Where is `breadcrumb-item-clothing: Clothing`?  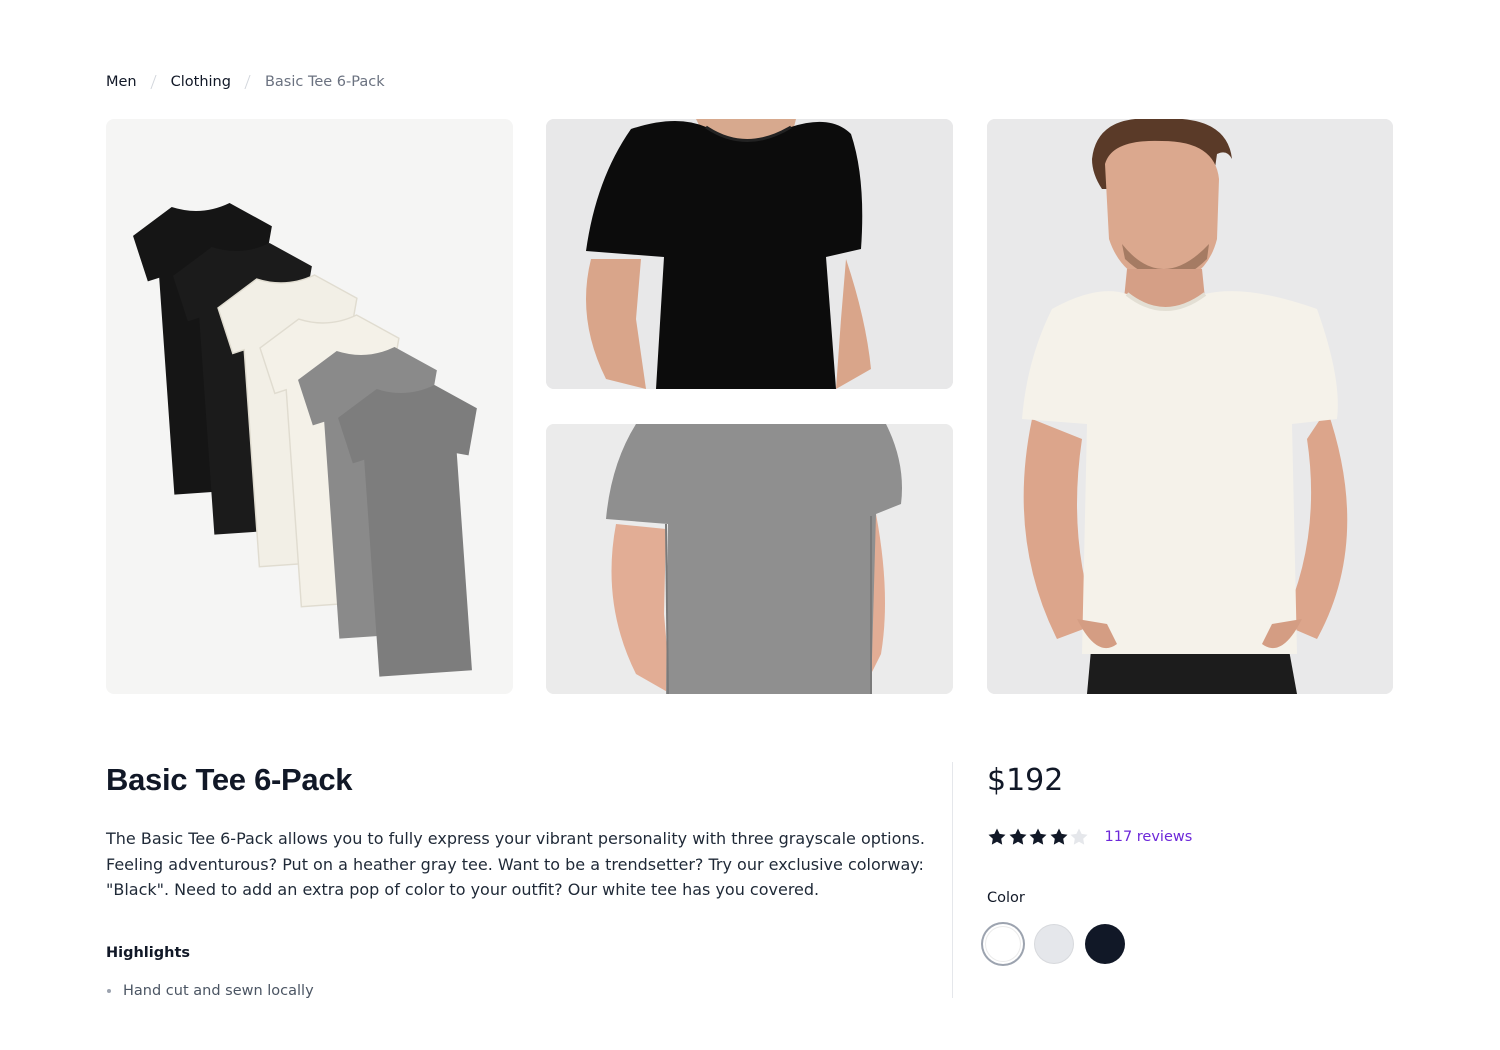 breadcrumb-item-clothing: Clothing is located at coordinates (201, 82).